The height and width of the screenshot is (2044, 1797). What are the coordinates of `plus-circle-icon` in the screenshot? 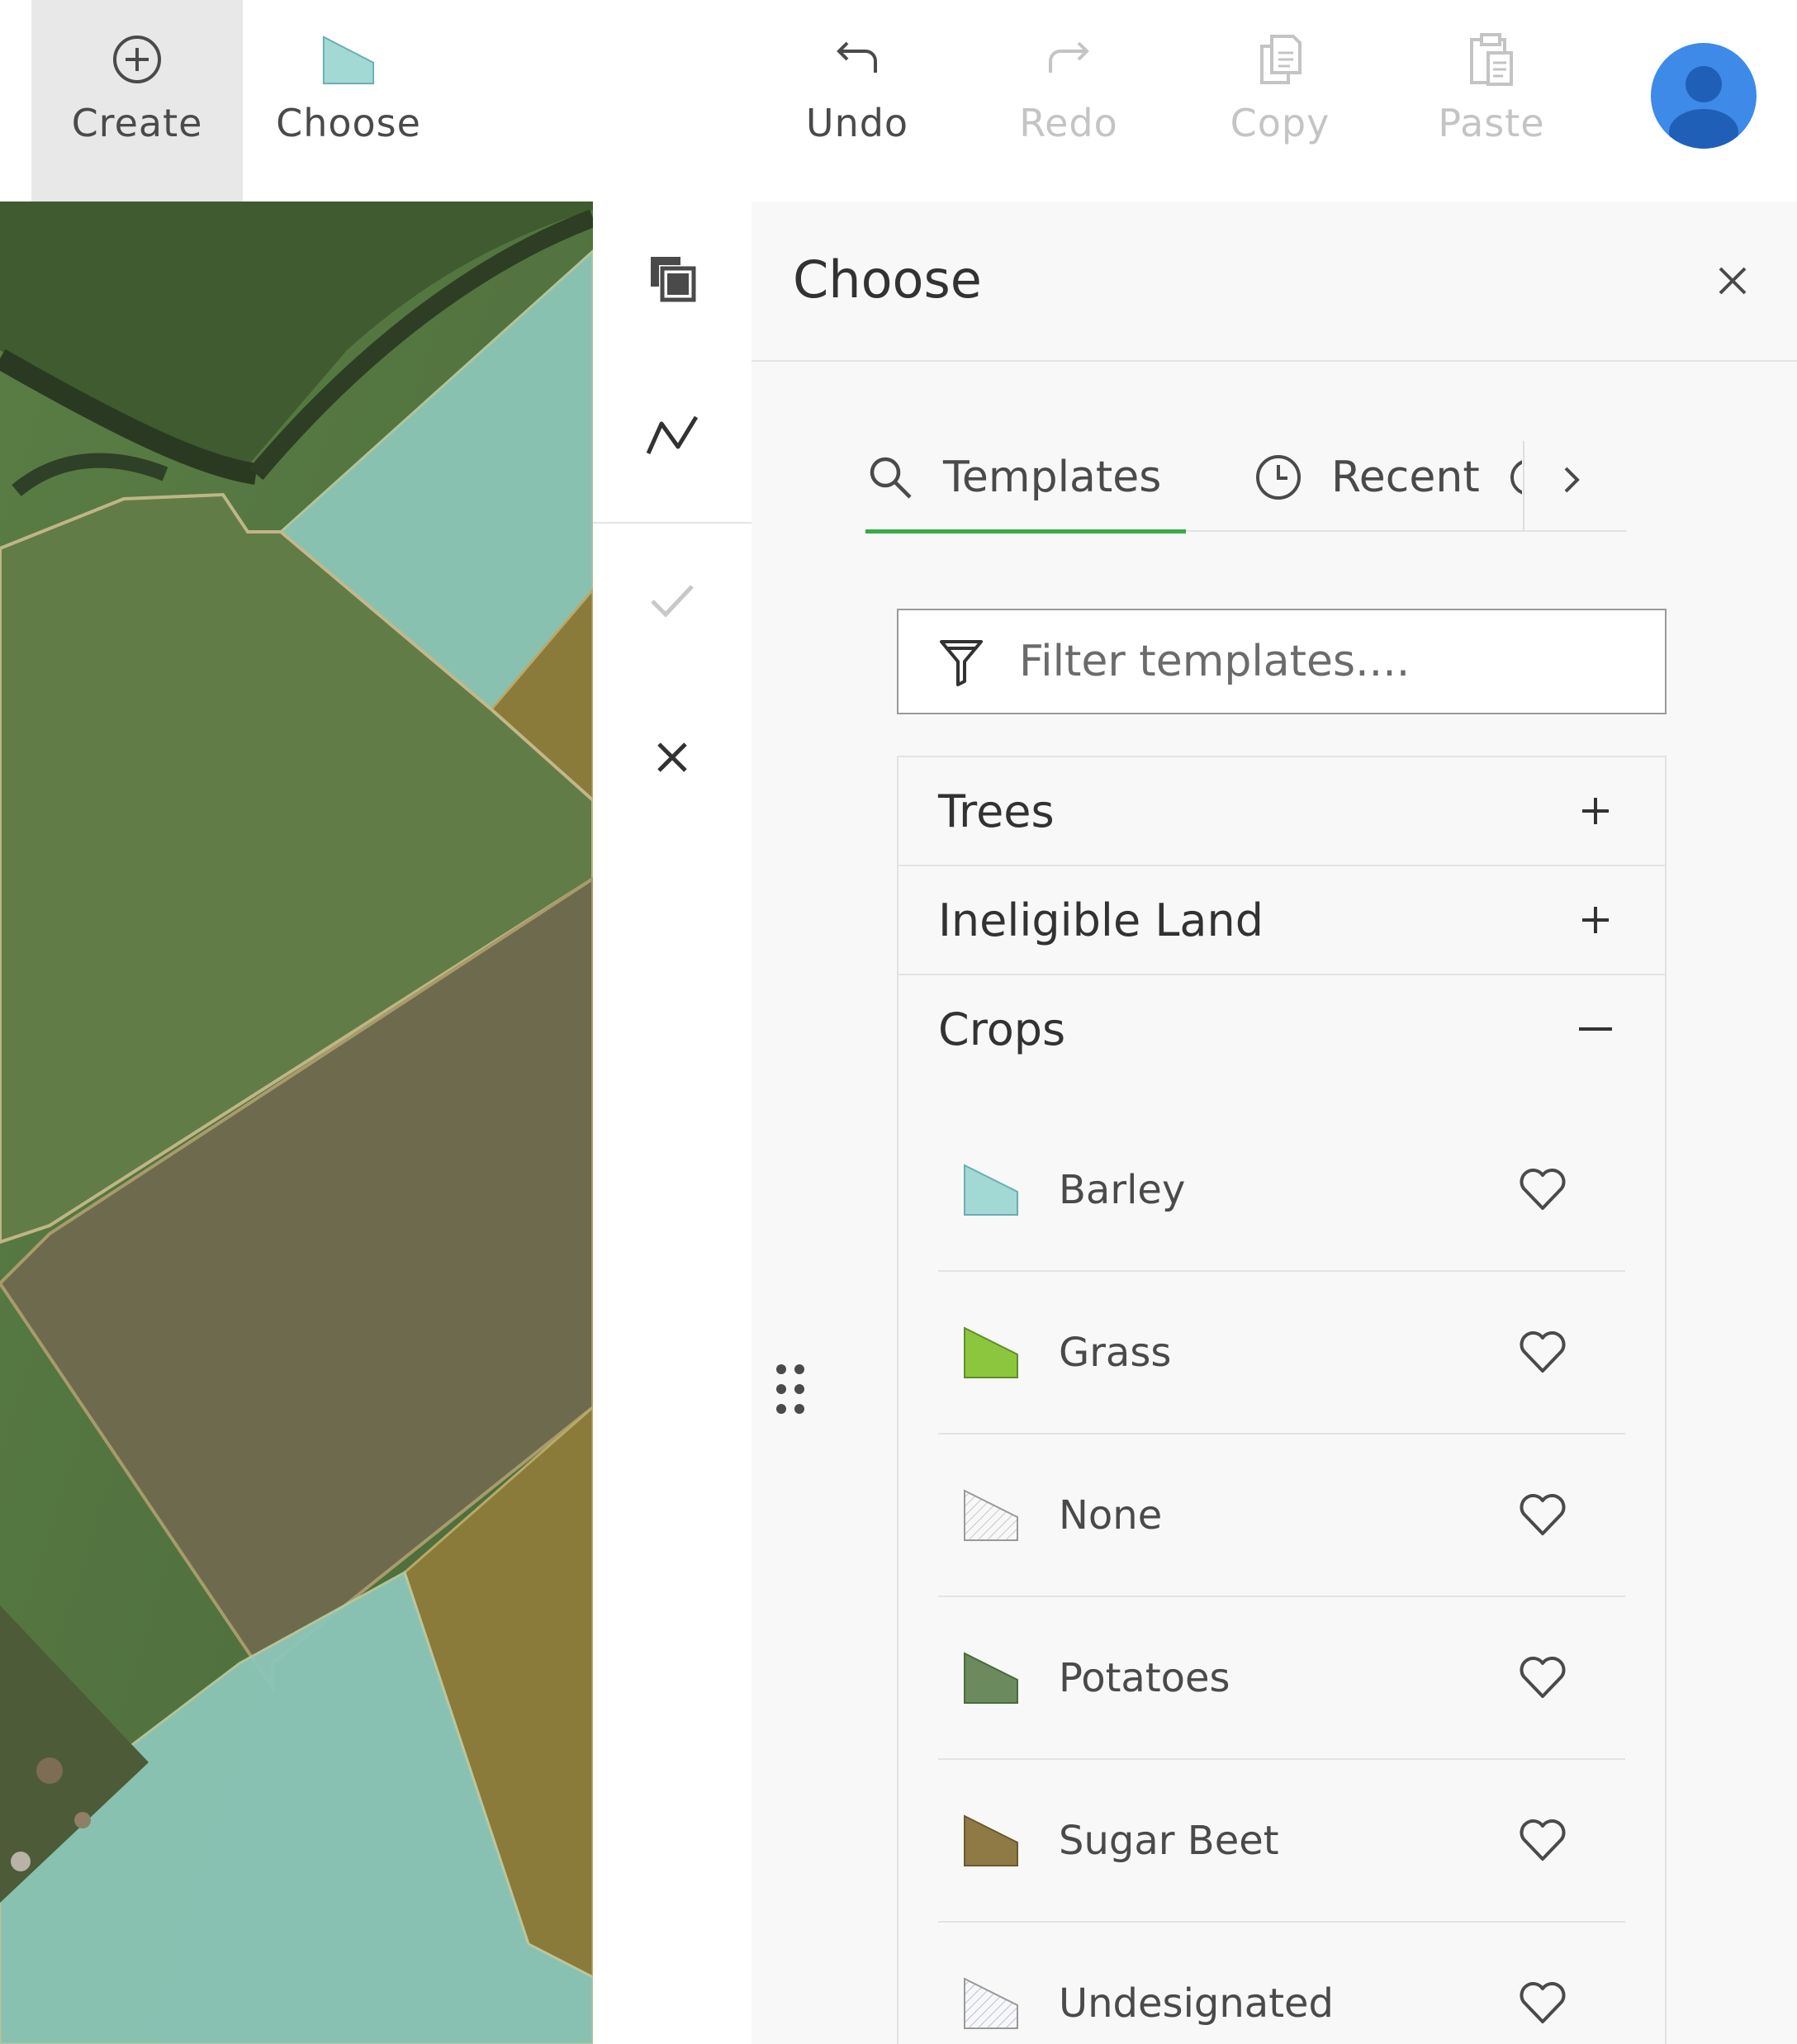 It's located at (137, 59).